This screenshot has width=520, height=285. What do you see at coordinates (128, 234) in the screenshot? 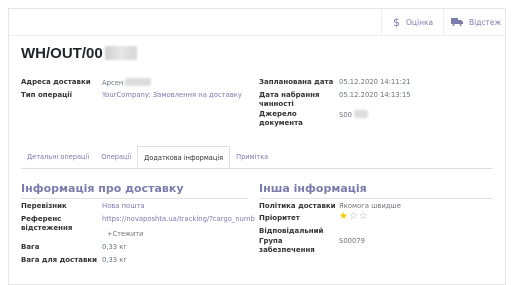
I see `track-button-label: Стежити` at bounding box center [128, 234].